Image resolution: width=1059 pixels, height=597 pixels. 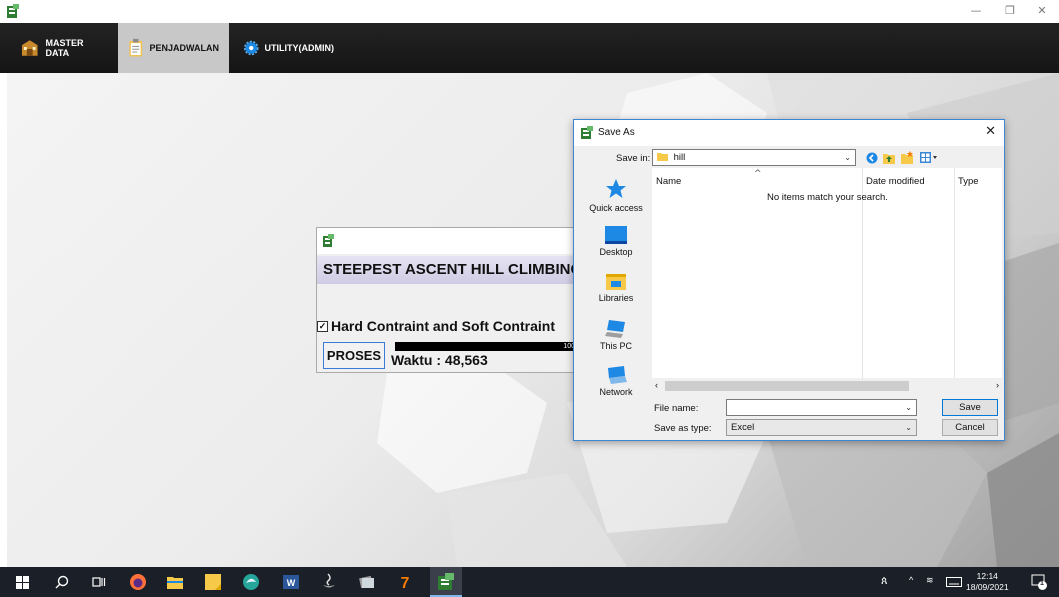 What do you see at coordinates (970, 427) in the screenshot?
I see `cancel-button: Cancel` at bounding box center [970, 427].